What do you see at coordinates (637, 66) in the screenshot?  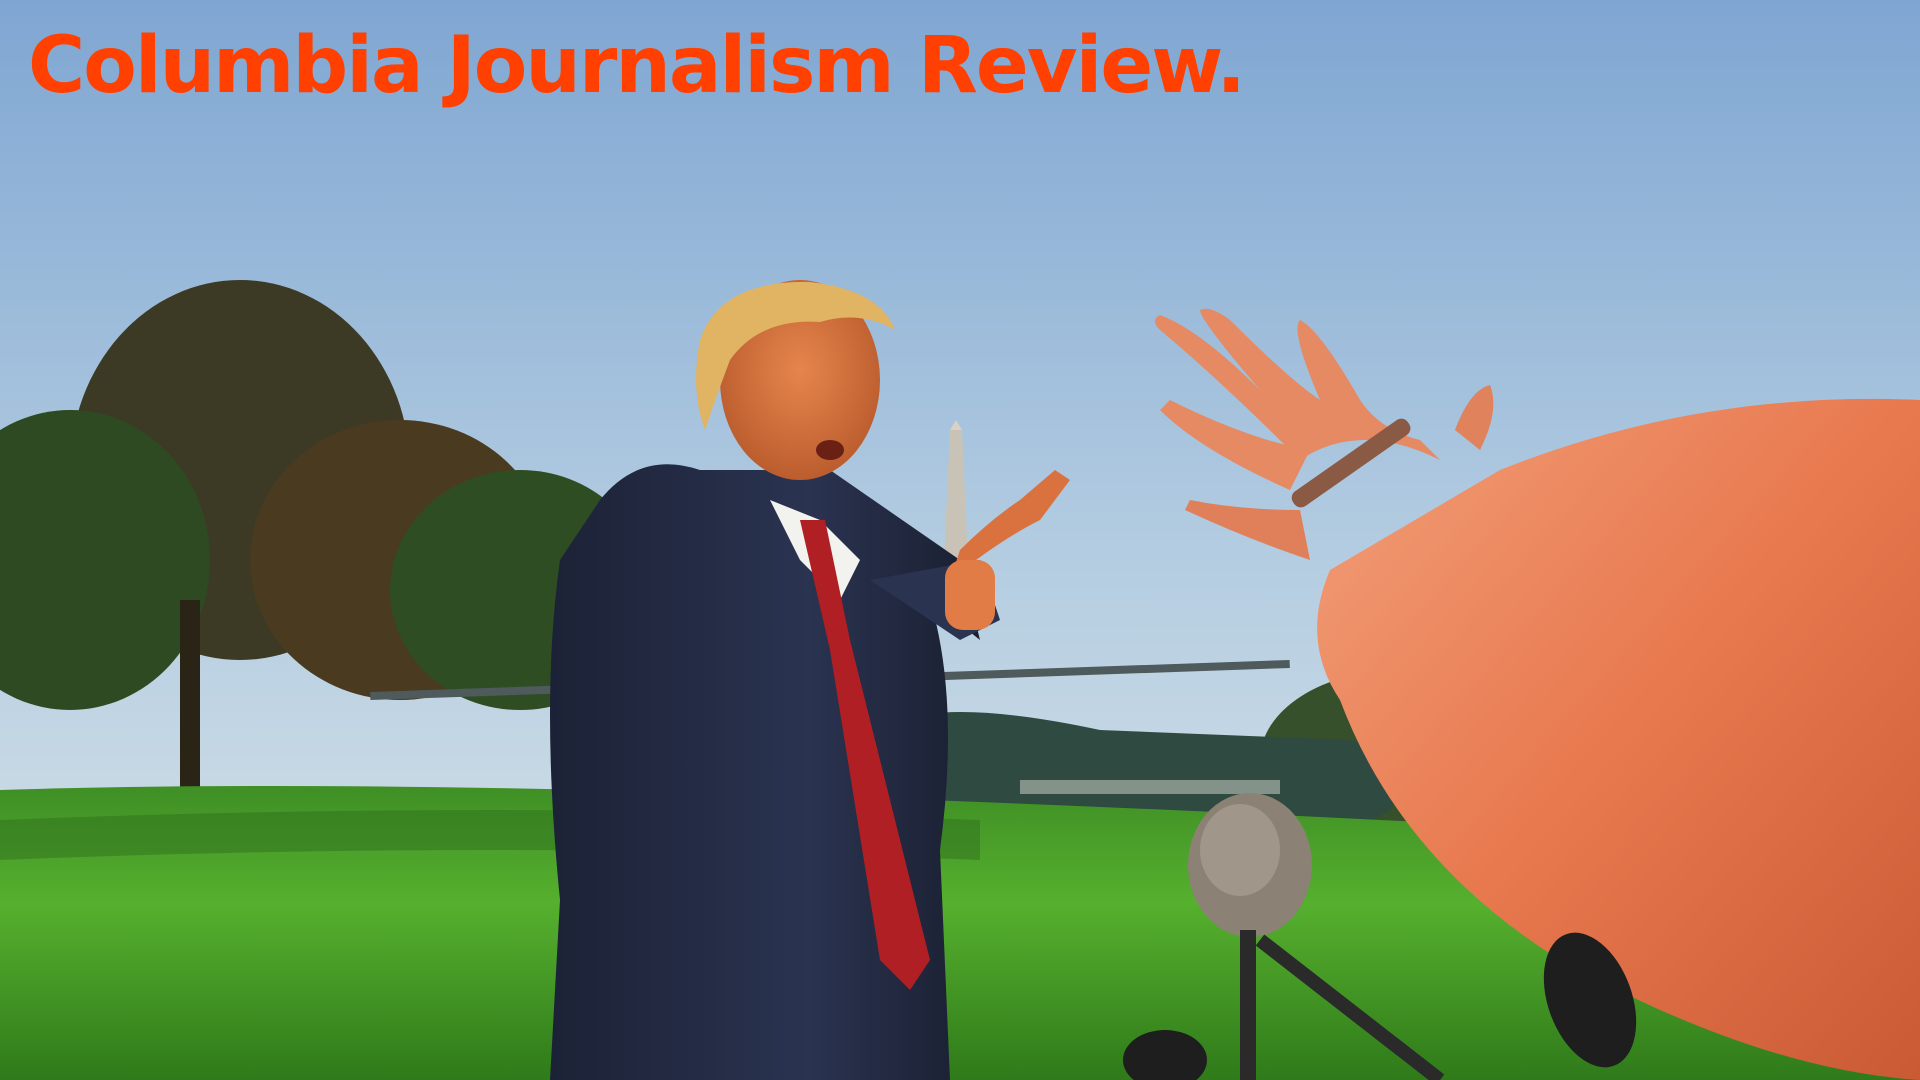 I see `publication-title: Columbia Journalism Review.` at bounding box center [637, 66].